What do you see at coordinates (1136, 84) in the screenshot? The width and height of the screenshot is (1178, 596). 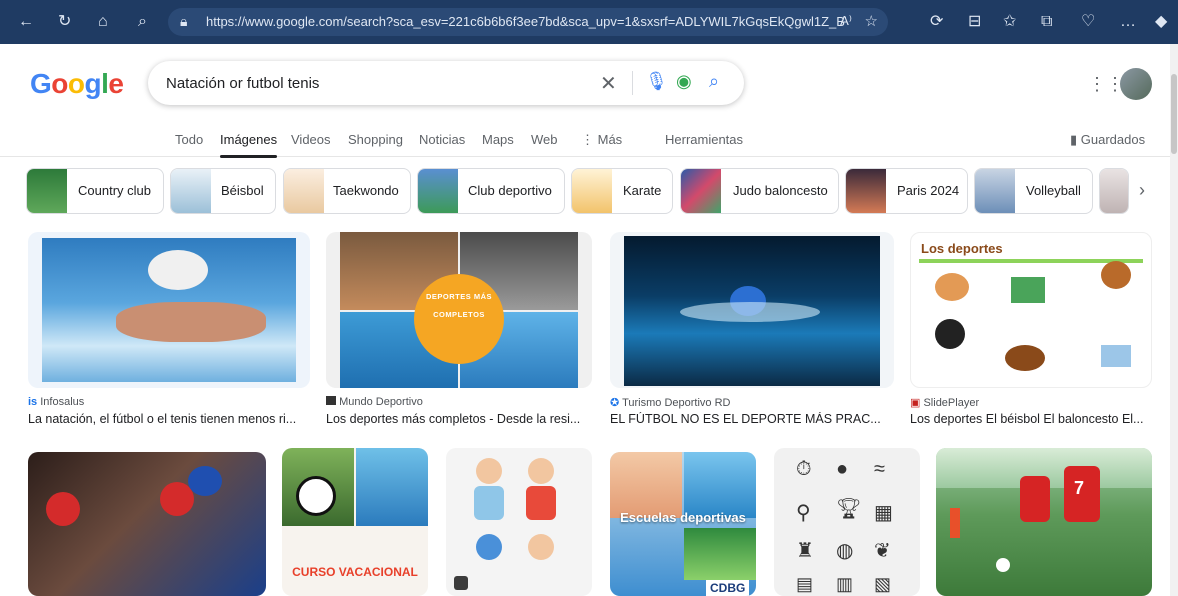 I see `avatar` at bounding box center [1136, 84].